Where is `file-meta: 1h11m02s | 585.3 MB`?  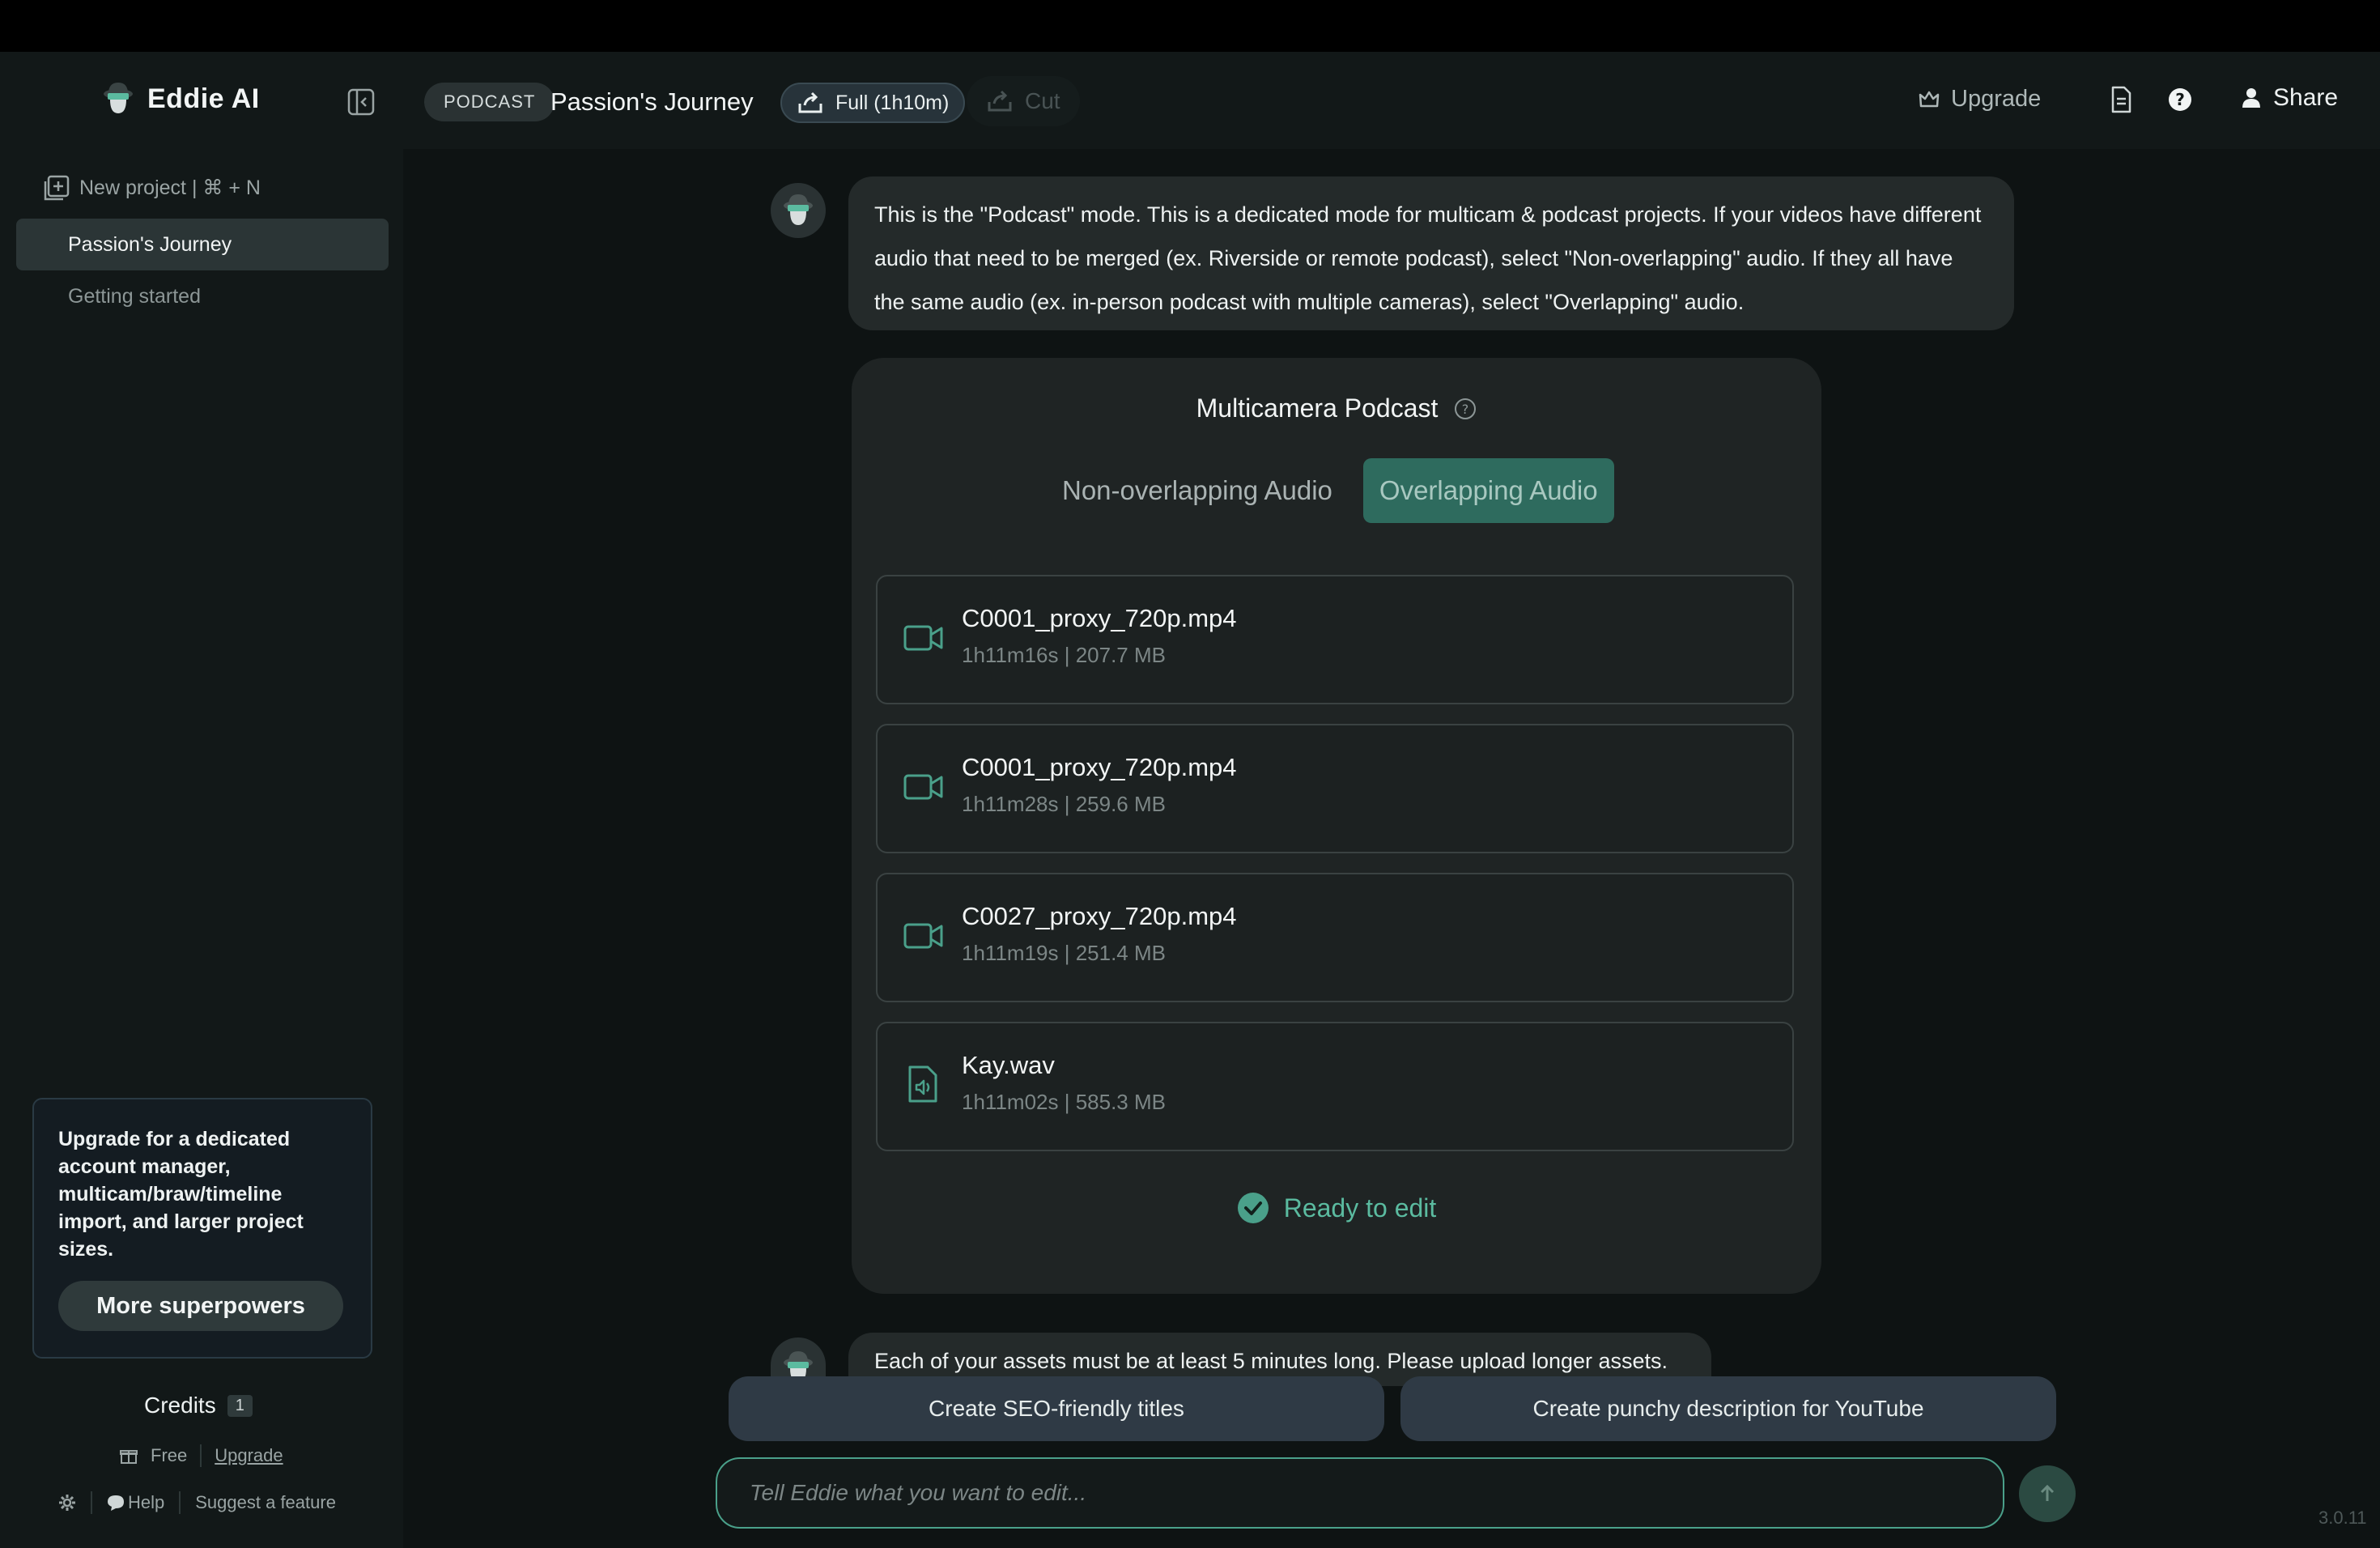
file-meta: 1h11m02s | 585.3 MB is located at coordinates (1064, 1102).